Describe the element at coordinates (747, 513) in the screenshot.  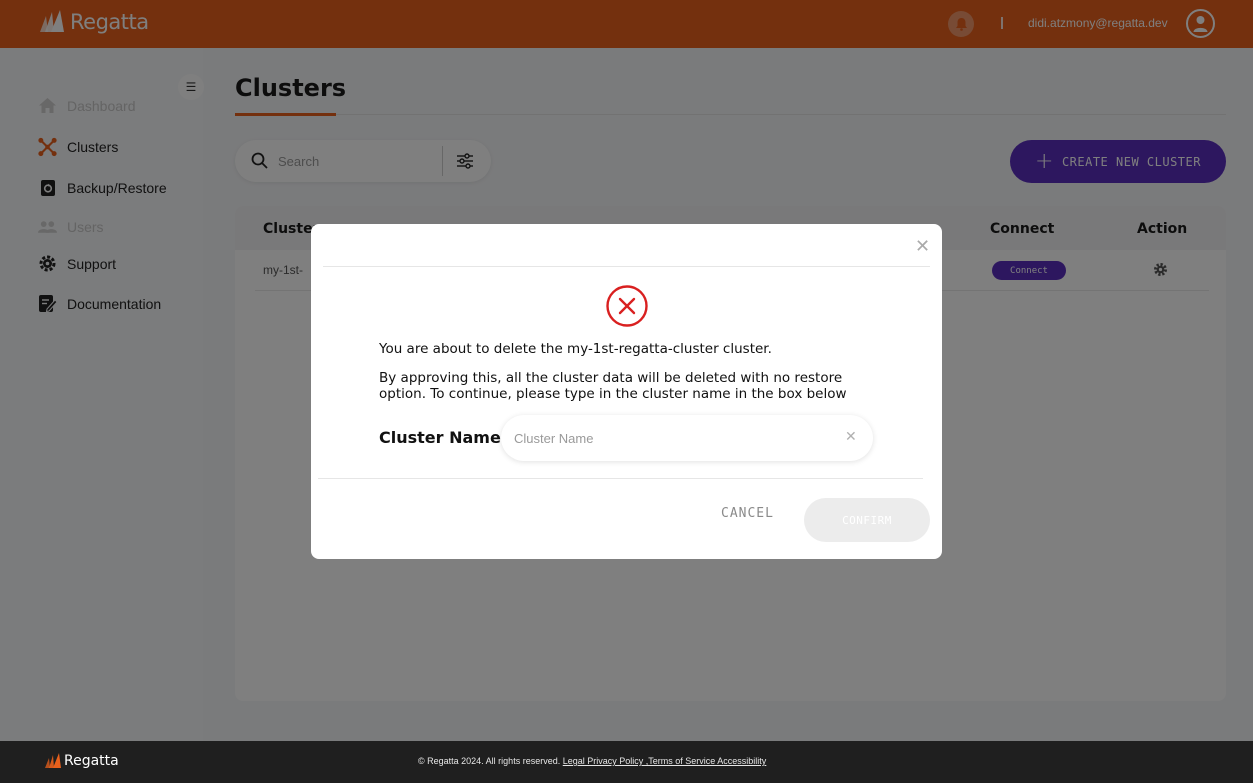
I see `cancel-button: CANCEL` at that location.